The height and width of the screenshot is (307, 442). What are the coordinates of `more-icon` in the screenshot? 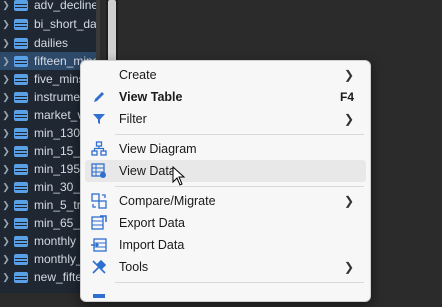 It's located at (99, 296).